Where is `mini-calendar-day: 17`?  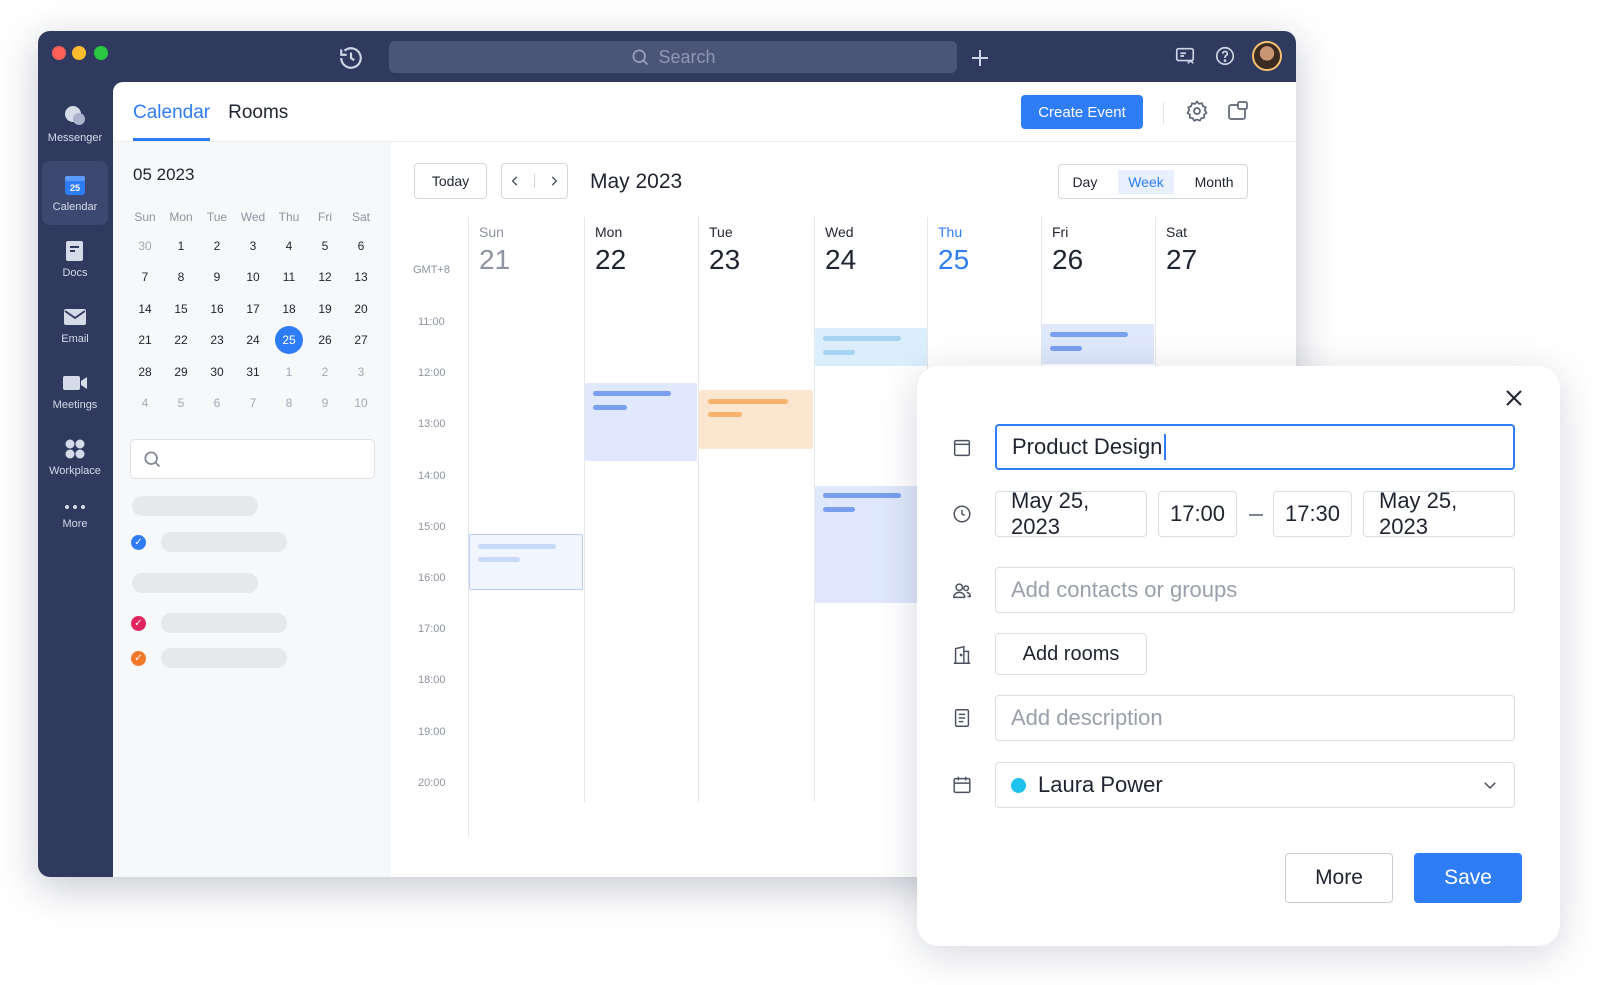 mini-calendar-day: 17 is located at coordinates (253, 309).